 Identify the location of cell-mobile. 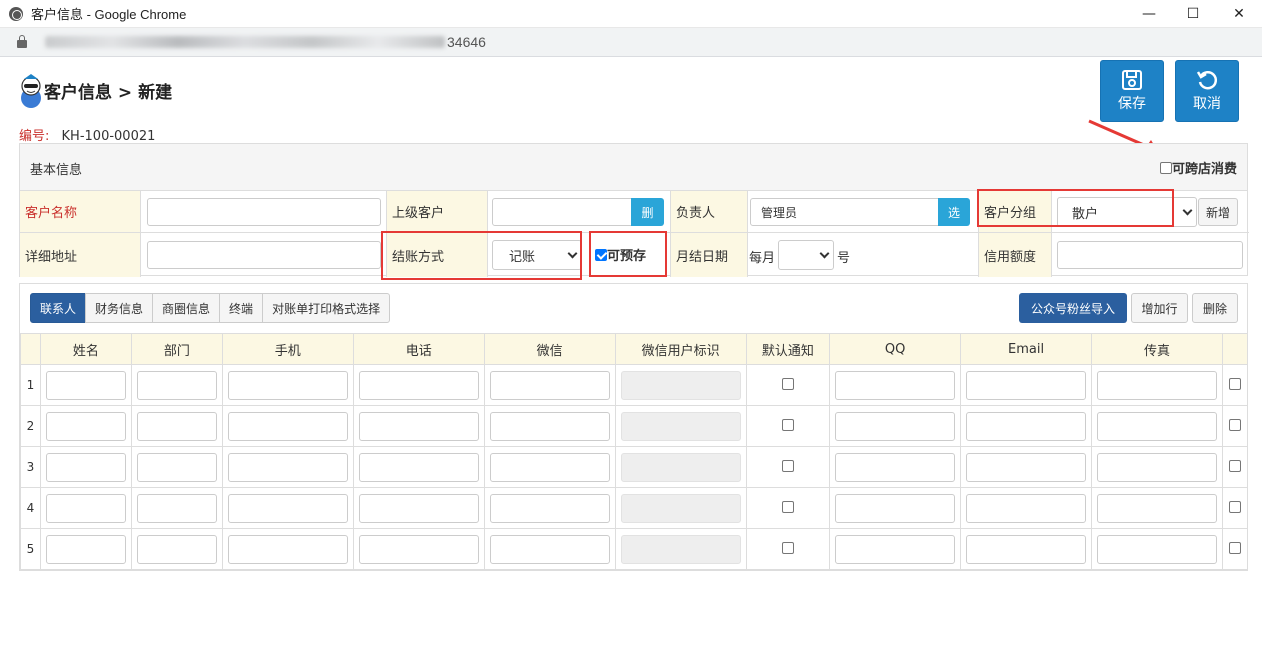
(287, 385).